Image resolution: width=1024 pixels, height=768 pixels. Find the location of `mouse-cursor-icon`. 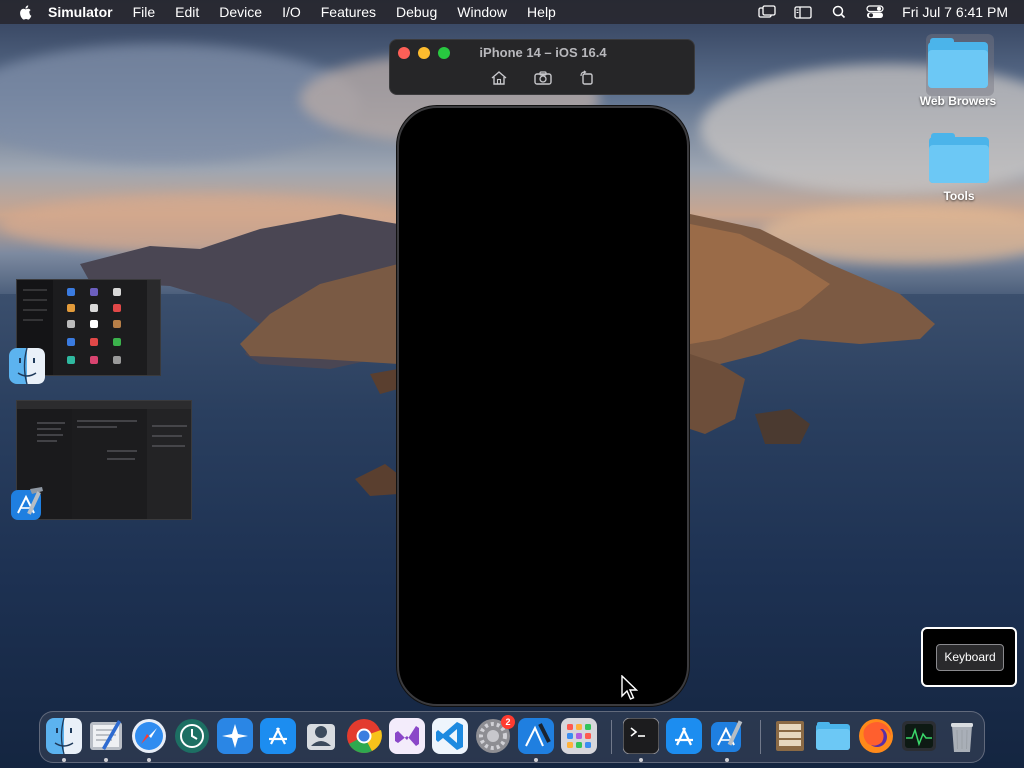

mouse-cursor-icon is located at coordinates (629, 687).